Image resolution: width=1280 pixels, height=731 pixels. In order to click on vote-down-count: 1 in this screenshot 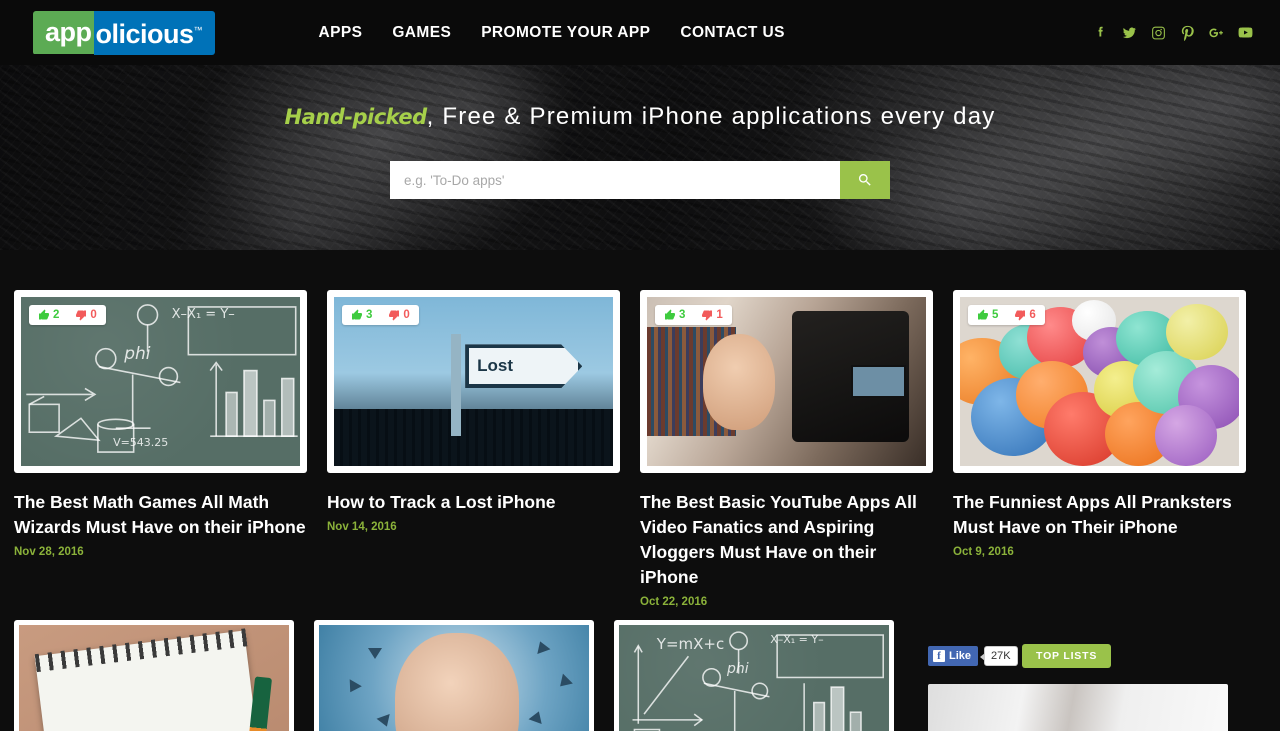, I will do `click(719, 315)`.